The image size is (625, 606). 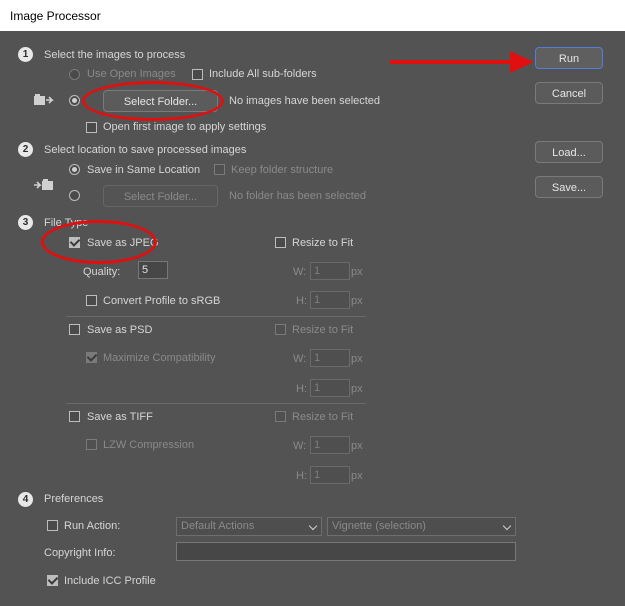 I want to click on convert-srgb-label: Convert Profile to sRGB, so click(x=162, y=301).